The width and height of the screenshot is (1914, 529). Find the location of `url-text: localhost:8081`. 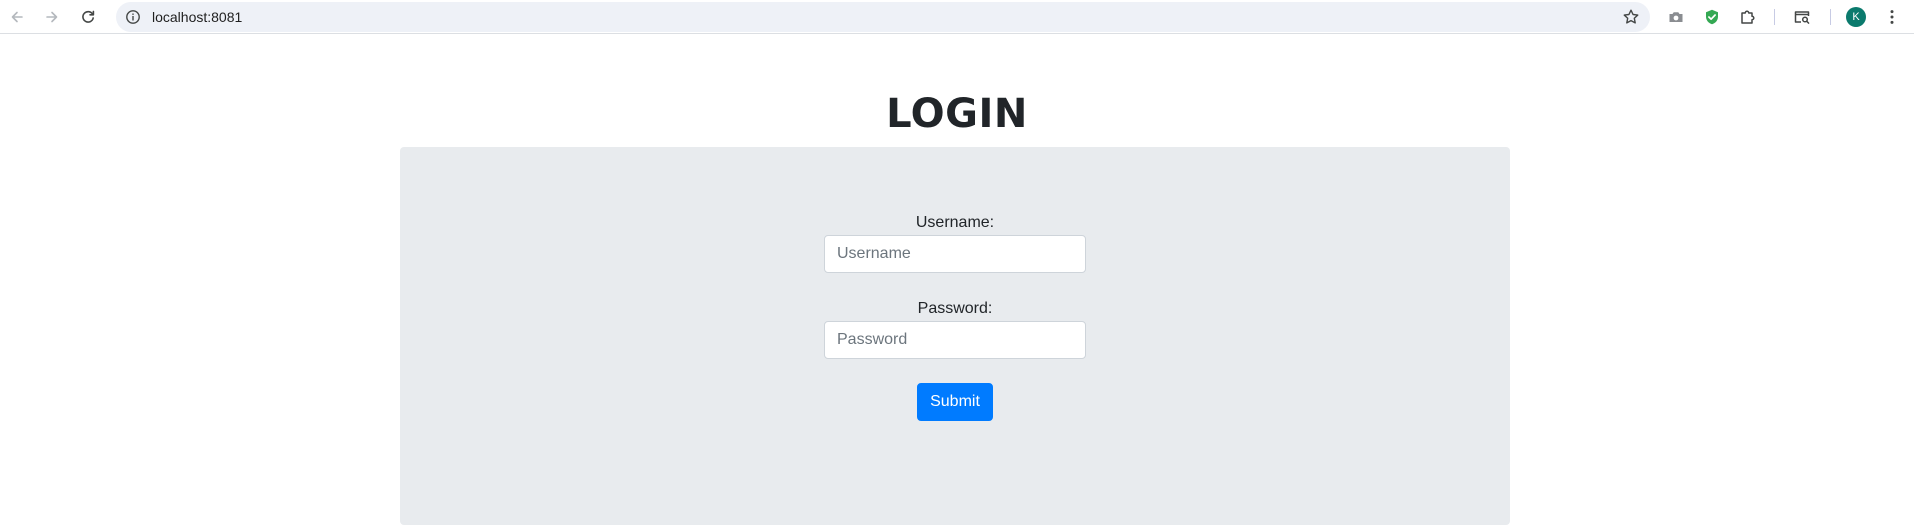

url-text: localhost:8081 is located at coordinates (197, 17).